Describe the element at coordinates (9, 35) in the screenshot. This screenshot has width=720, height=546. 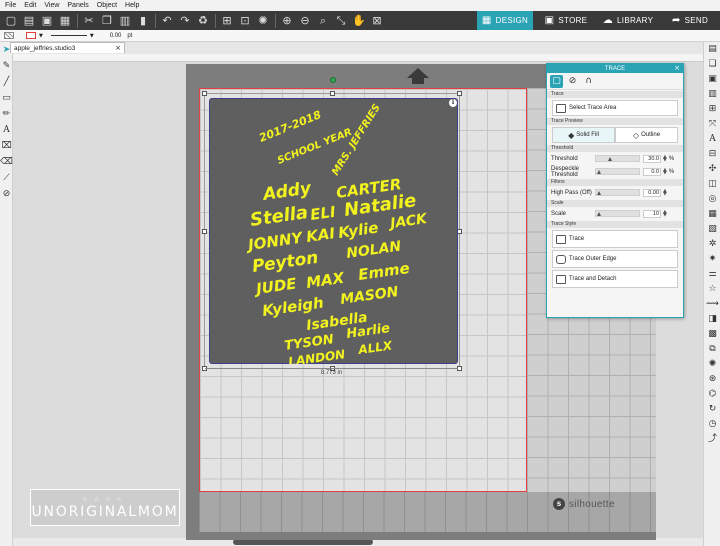
I see `fill-swatch` at that location.